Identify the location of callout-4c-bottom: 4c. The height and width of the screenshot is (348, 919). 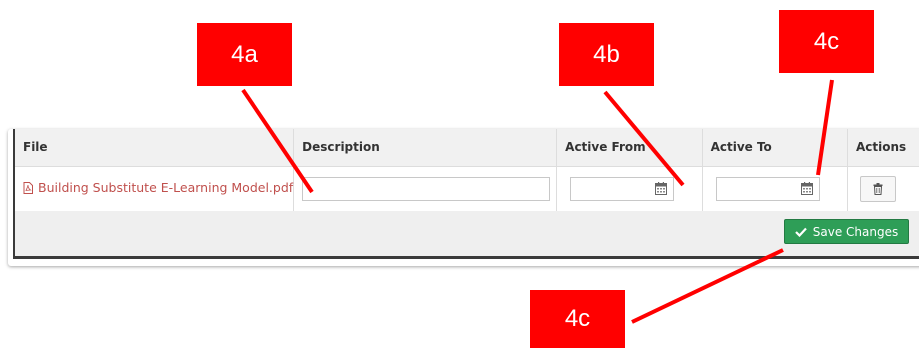
(577, 319).